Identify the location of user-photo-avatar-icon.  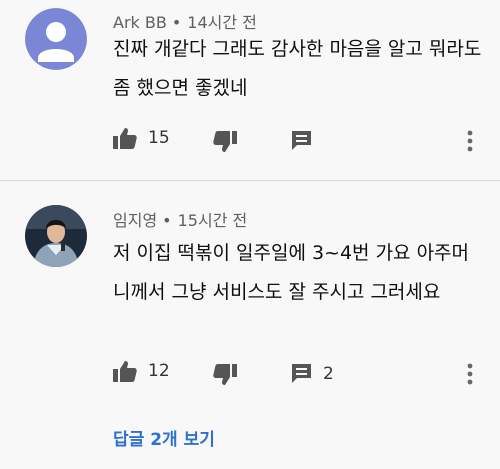
(56, 236).